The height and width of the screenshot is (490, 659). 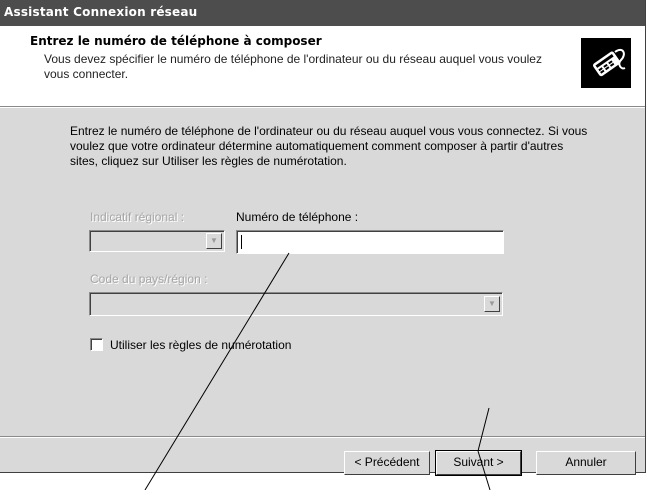 I want to click on callout-line-next, so click(x=484, y=470).